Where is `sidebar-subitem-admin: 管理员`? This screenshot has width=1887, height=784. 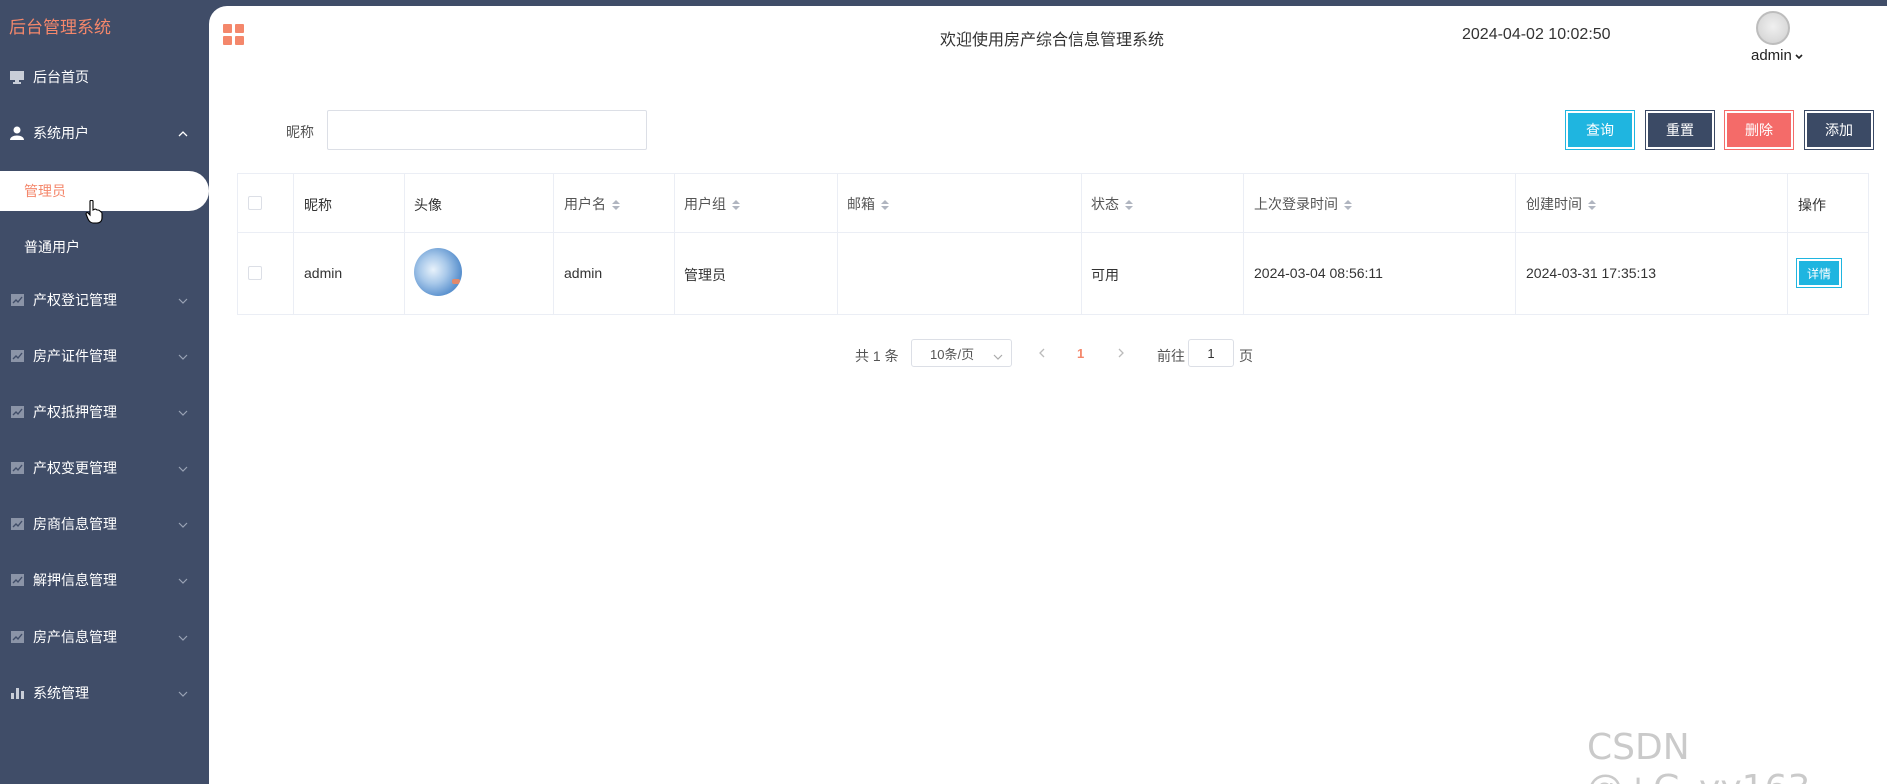
sidebar-subitem-admin: 管理员 is located at coordinates (104, 191).